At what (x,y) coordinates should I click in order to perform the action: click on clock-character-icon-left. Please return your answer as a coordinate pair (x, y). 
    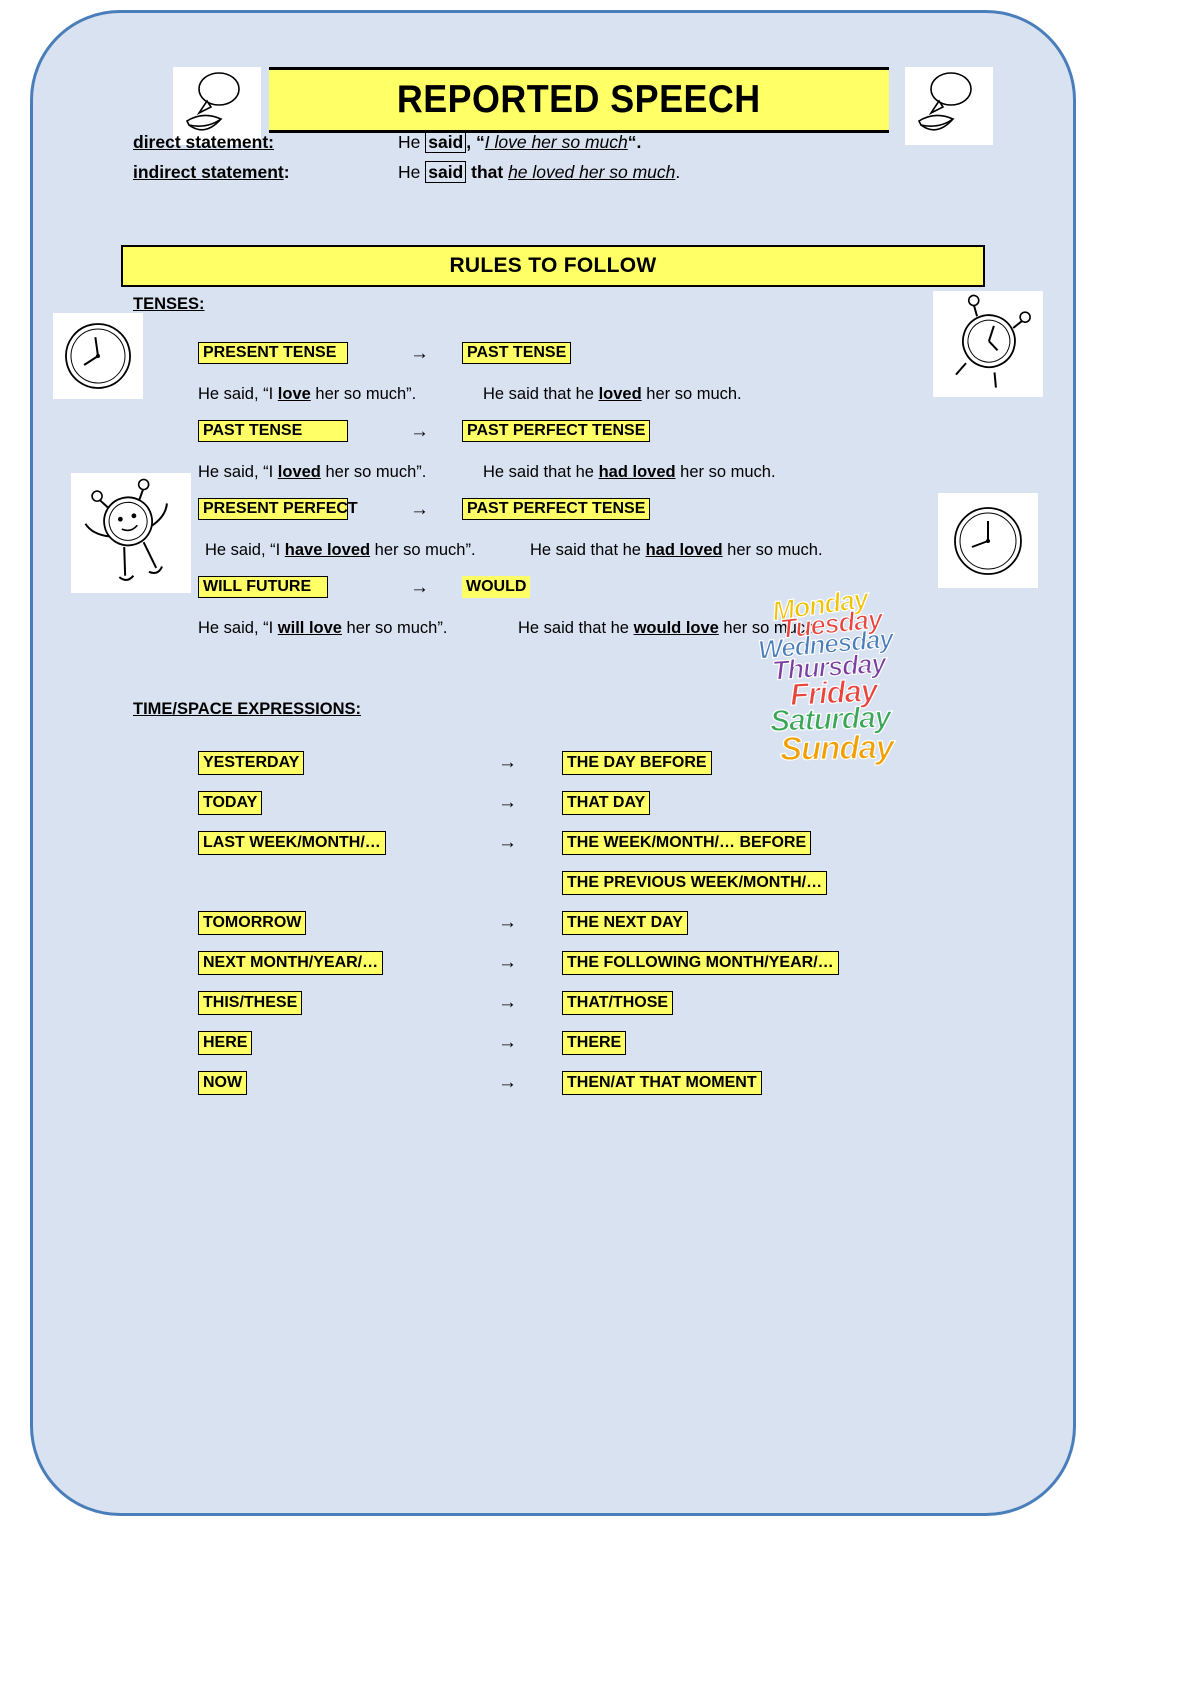
    Looking at the image, I should click on (131, 533).